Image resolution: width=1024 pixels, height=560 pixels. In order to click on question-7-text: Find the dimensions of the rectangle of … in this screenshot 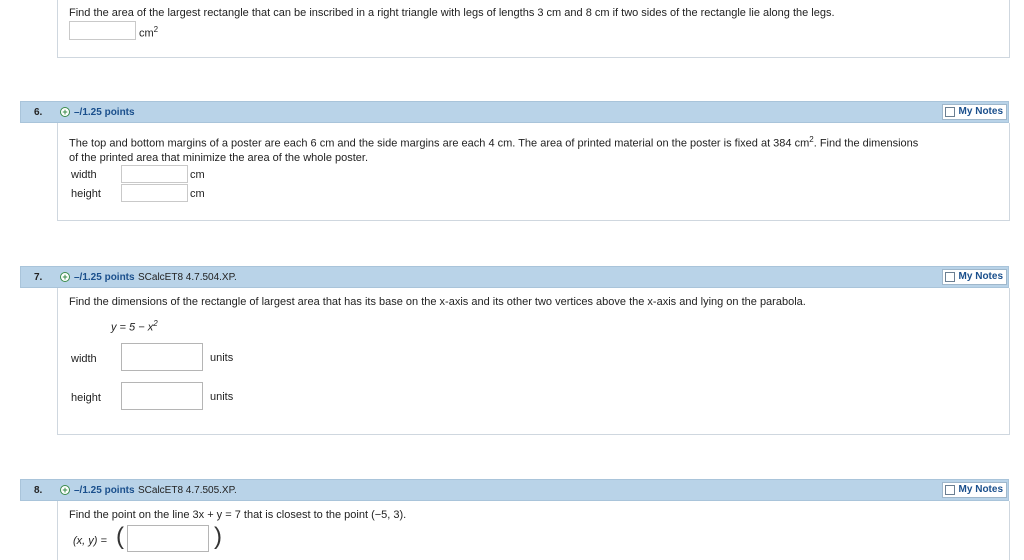, I will do `click(437, 302)`.